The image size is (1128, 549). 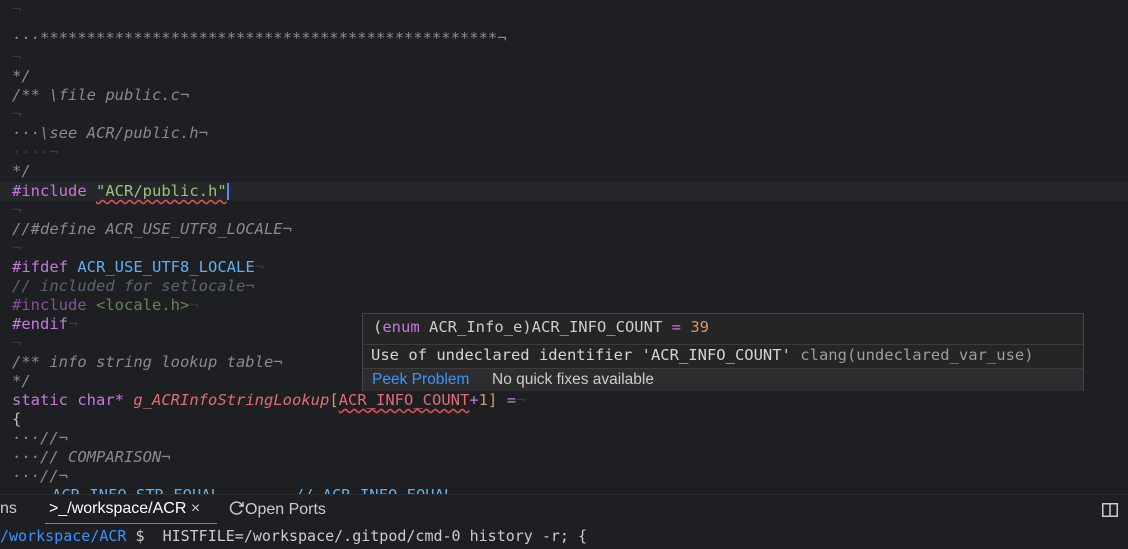 I want to click on code-line-endif: #endif¬, so click(x=45, y=324).